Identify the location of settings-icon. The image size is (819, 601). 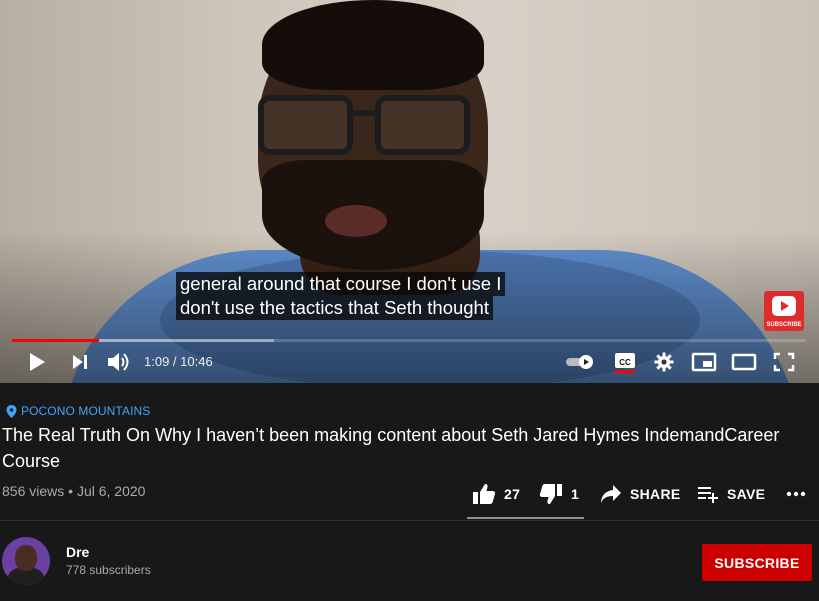
(664, 362).